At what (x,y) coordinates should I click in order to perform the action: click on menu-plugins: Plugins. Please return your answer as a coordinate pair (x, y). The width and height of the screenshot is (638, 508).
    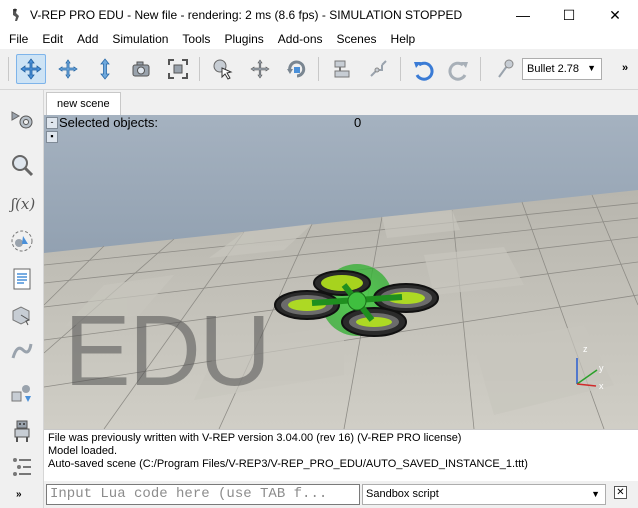
    Looking at the image, I should click on (243, 39).